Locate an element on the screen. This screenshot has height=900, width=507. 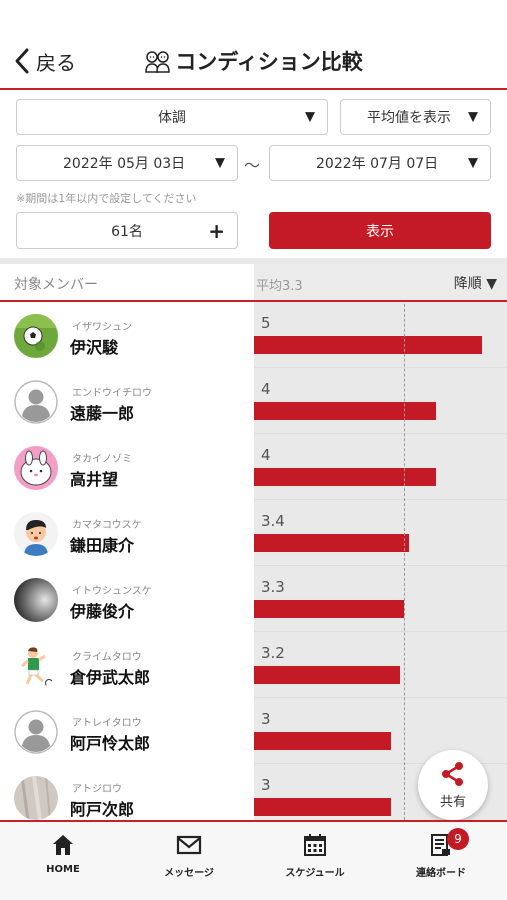
member-info: イザワシュン 伊沢駿 is located at coordinates (127, 335).